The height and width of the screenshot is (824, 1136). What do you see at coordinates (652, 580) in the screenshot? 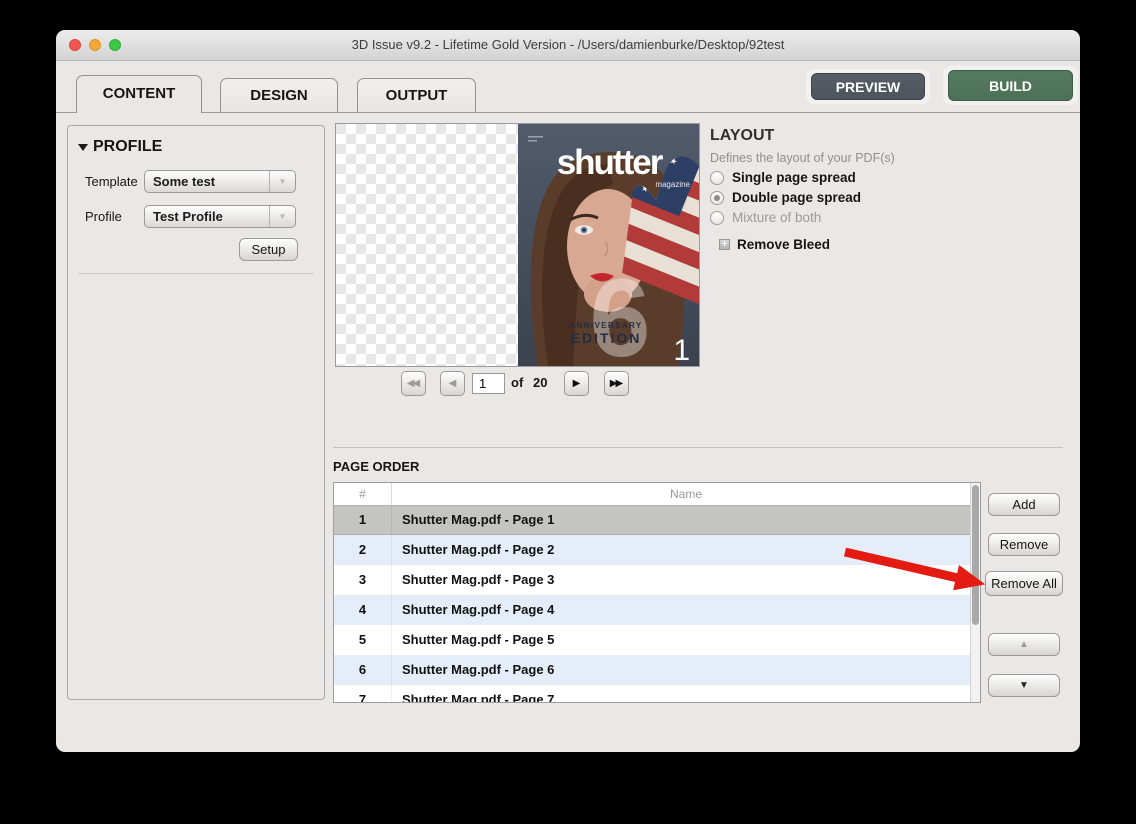
I see `table-row: 3 Shutter Mag.pdf - Page 3` at bounding box center [652, 580].